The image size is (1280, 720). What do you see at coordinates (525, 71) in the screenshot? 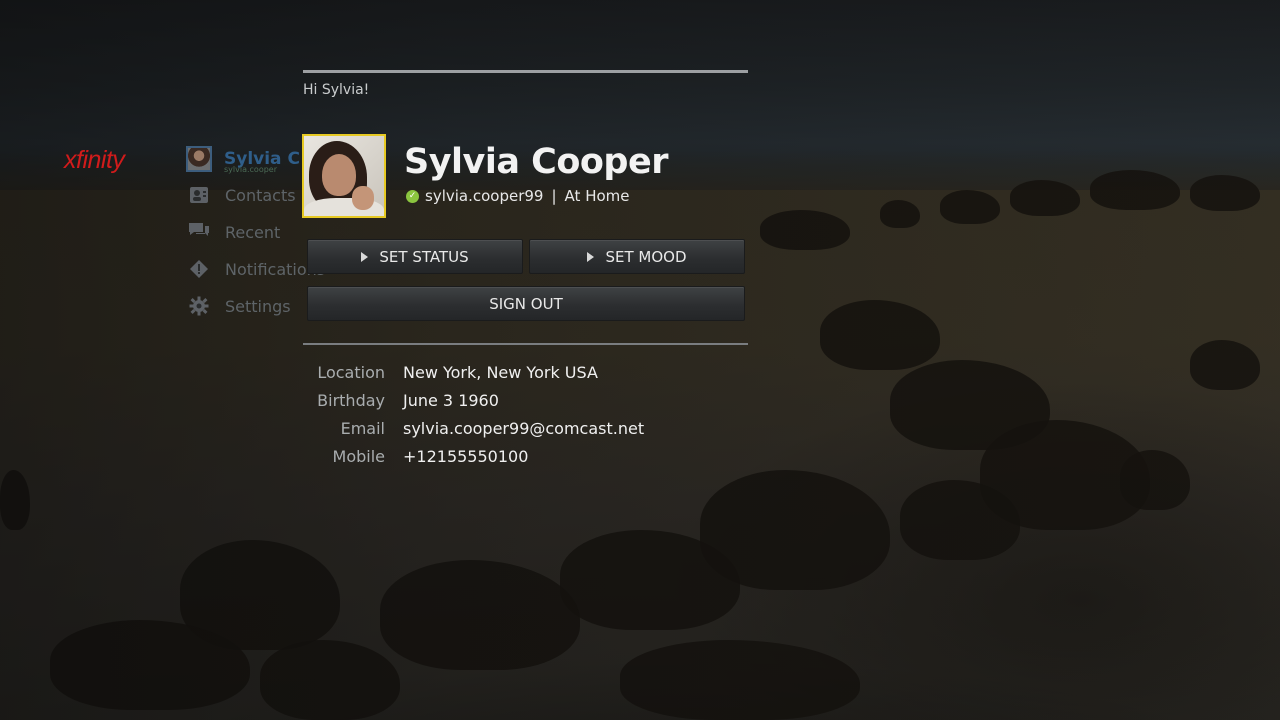
I see `top-divider` at bounding box center [525, 71].